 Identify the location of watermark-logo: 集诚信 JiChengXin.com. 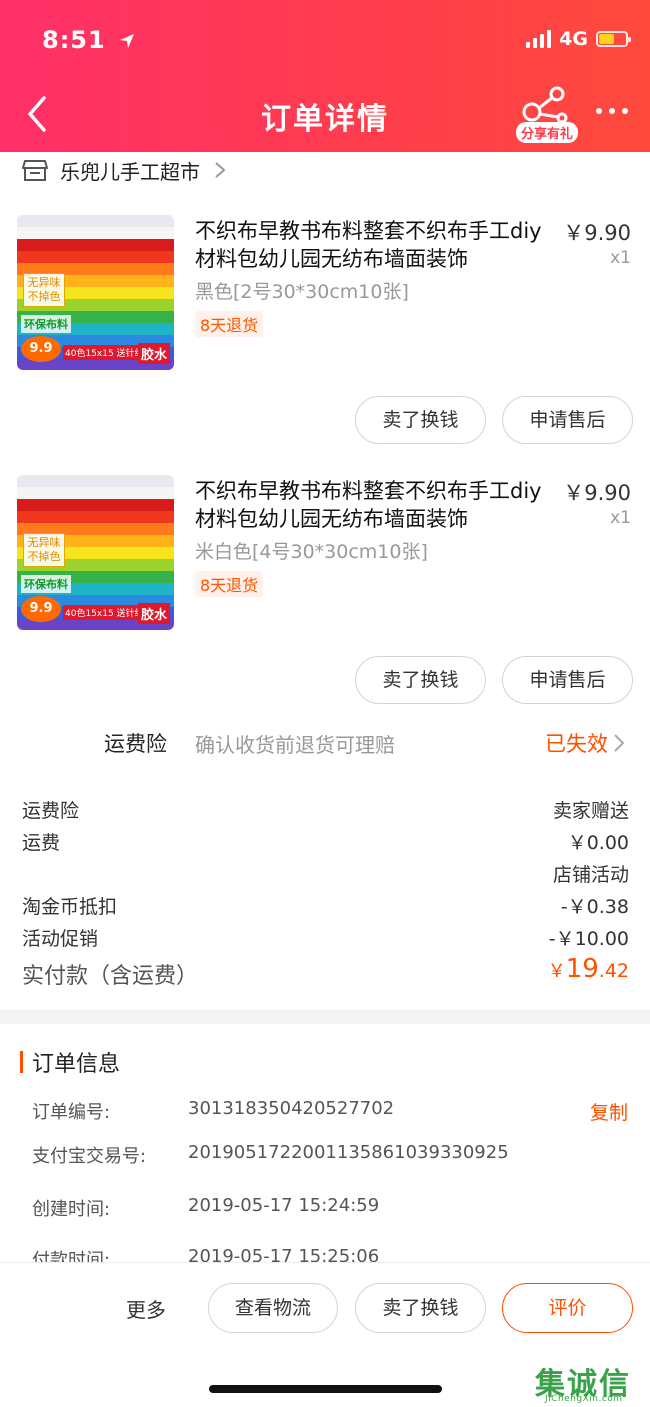
(590, 1382).